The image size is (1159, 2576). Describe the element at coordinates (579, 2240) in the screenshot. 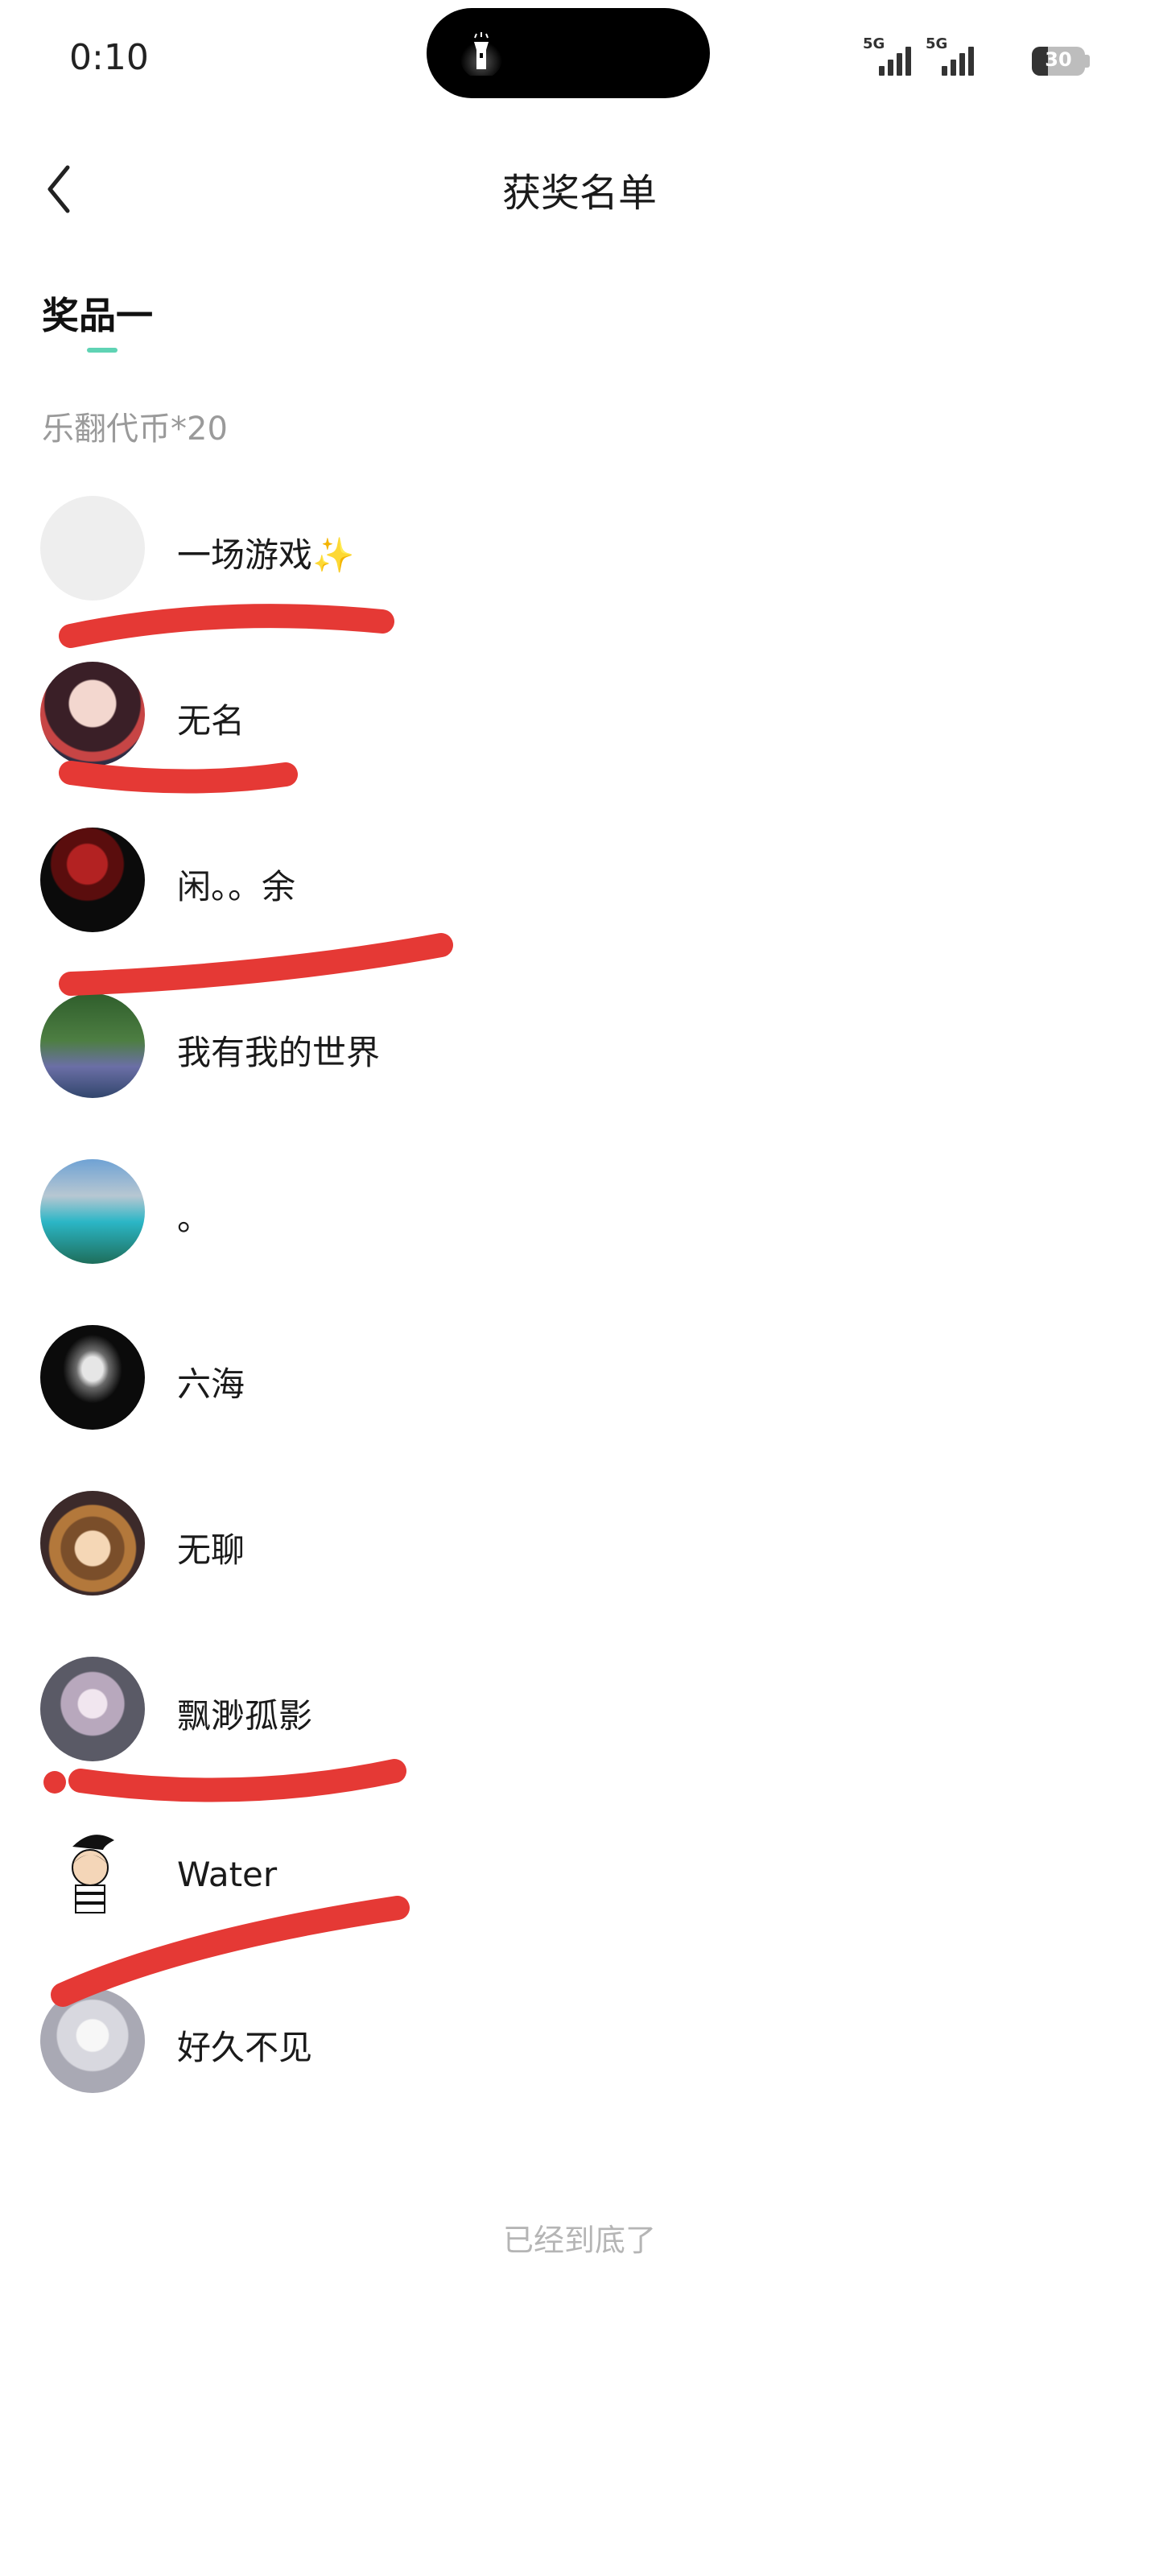

I see `end-of-list-text: 已经到底了` at that location.